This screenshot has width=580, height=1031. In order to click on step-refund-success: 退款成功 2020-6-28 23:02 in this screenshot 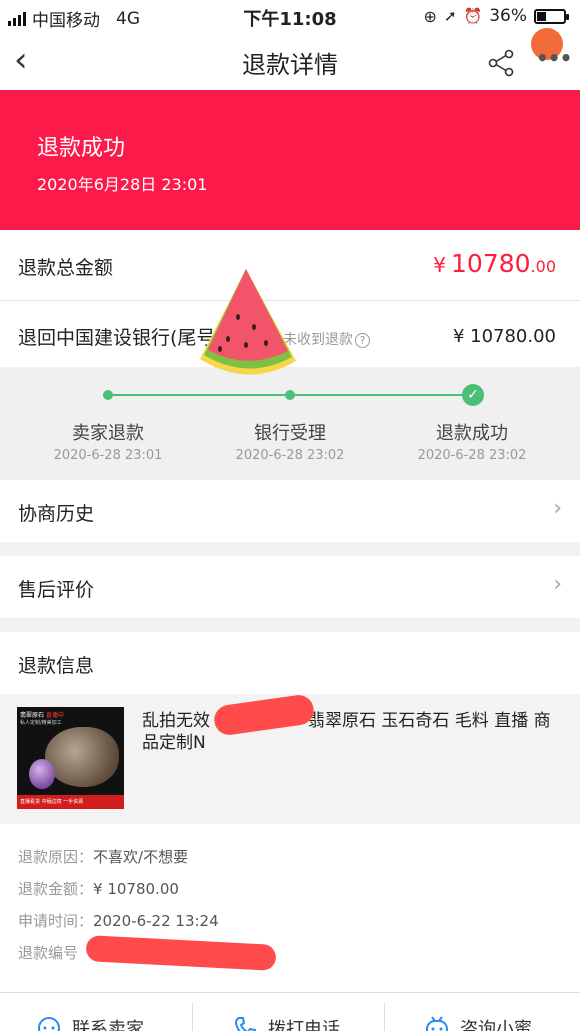, I will do `click(472, 443)`.